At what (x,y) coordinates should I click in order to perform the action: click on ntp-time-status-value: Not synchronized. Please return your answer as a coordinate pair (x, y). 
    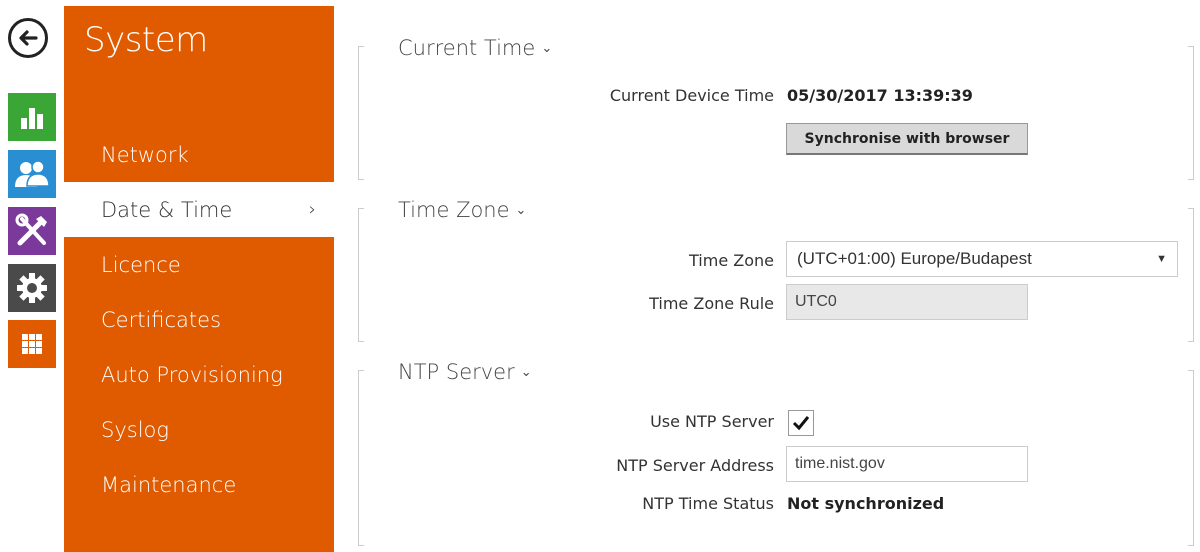
    Looking at the image, I should click on (866, 503).